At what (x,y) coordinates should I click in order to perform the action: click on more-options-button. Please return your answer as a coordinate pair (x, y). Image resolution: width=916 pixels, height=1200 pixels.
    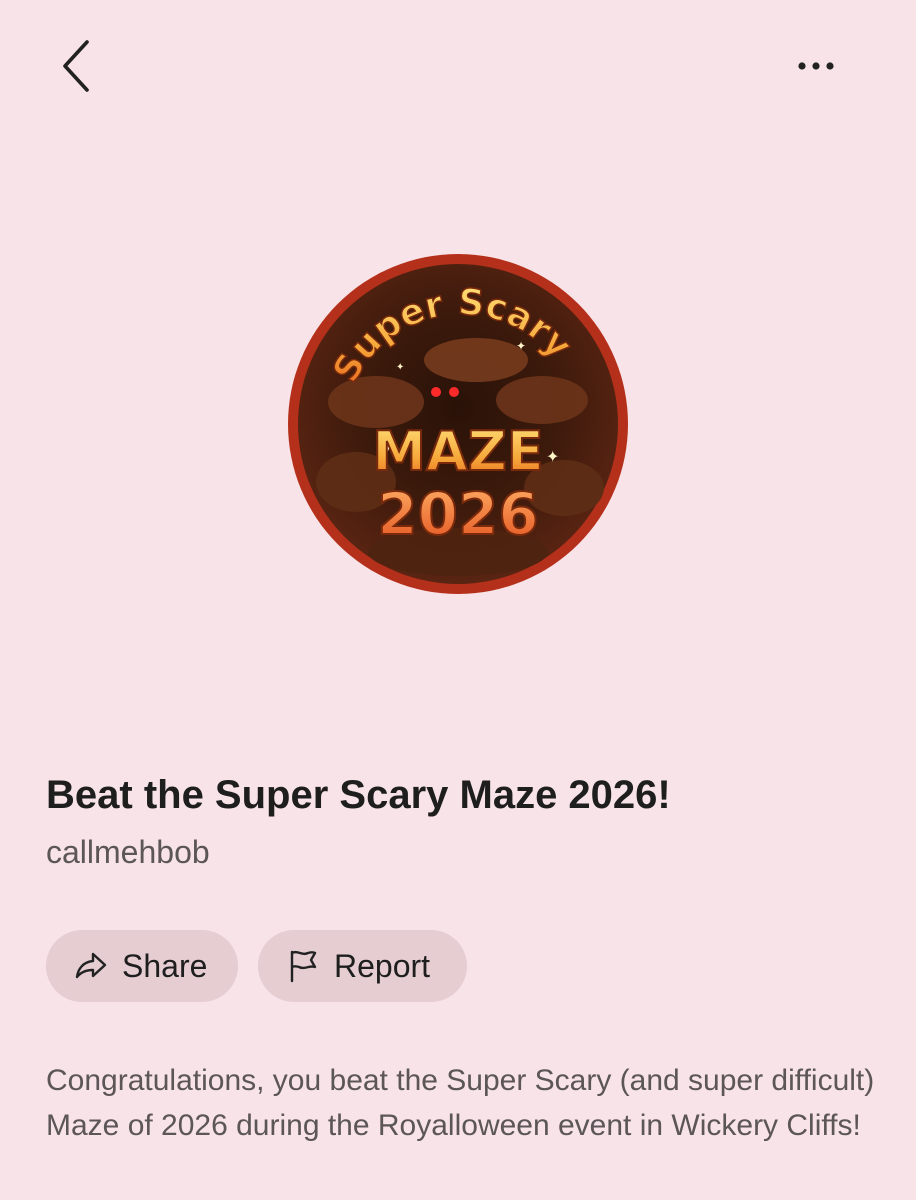
    Looking at the image, I should click on (816, 66).